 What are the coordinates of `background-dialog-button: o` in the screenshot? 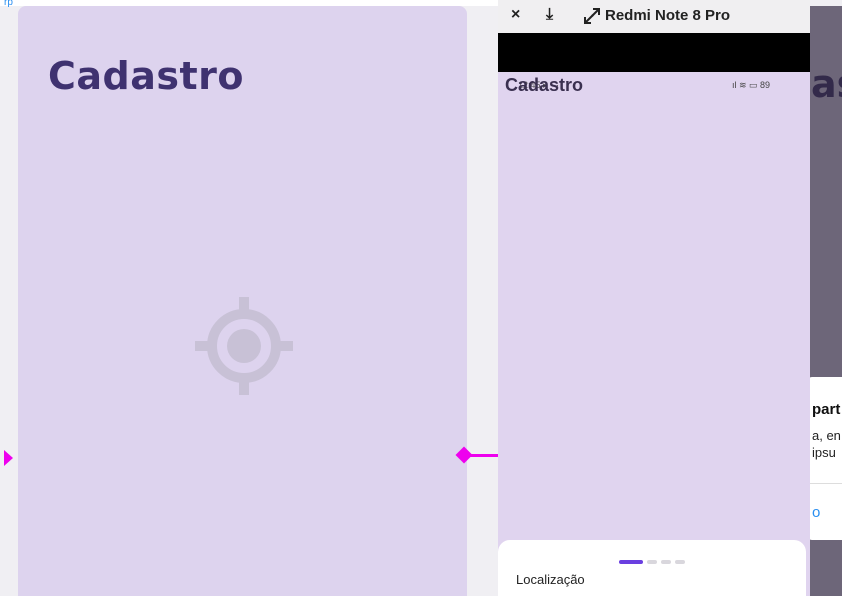 It's located at (816, 512).